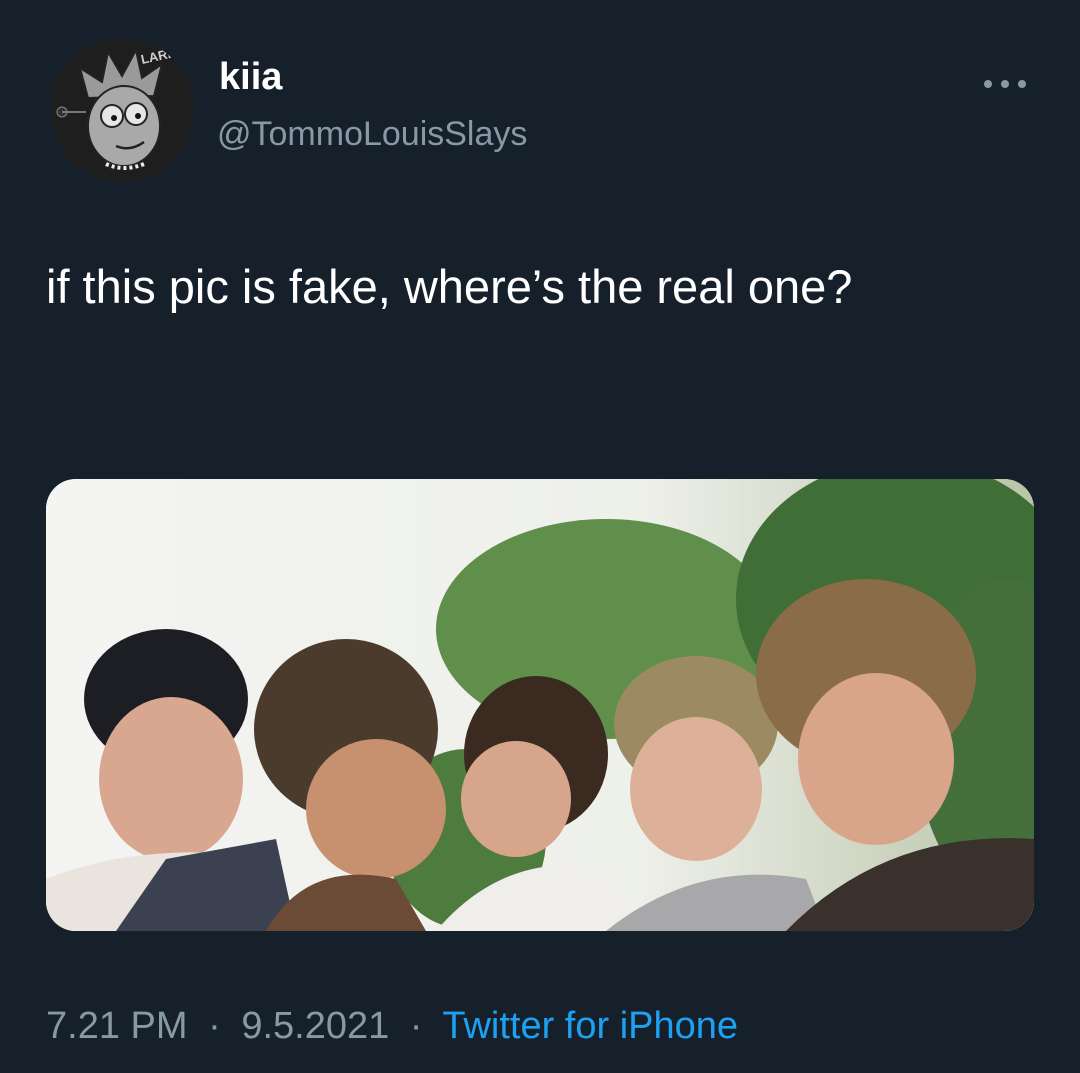  I want to click on tweet-date: 9.5.2021, so click(315, 1026).